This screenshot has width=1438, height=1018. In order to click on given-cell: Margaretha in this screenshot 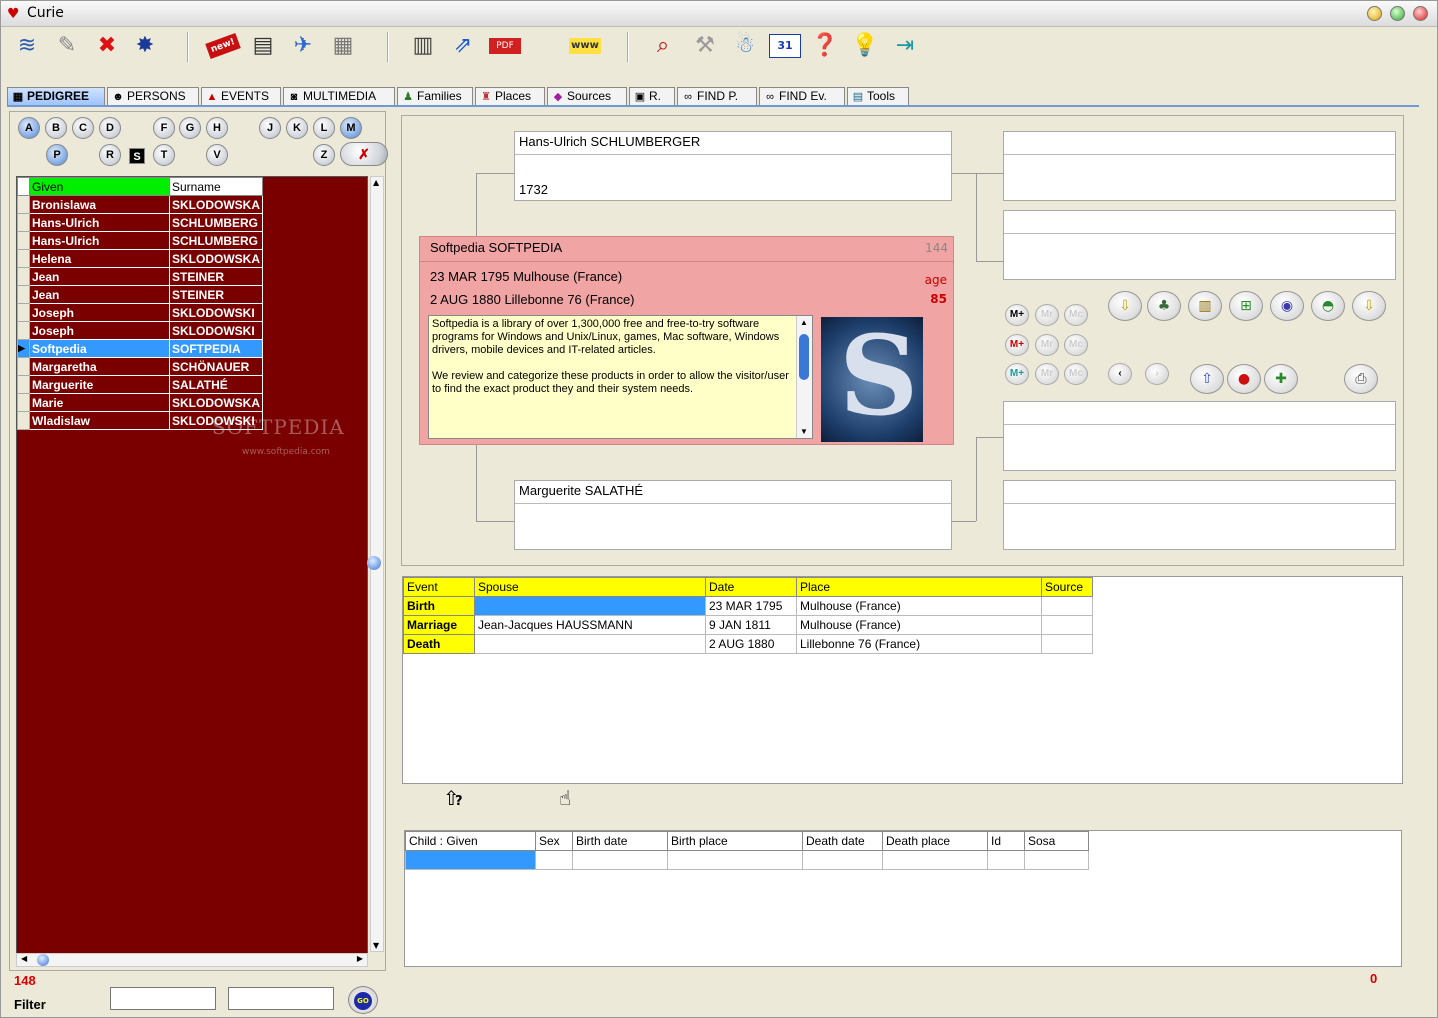, I will do `click(99, 366)`.